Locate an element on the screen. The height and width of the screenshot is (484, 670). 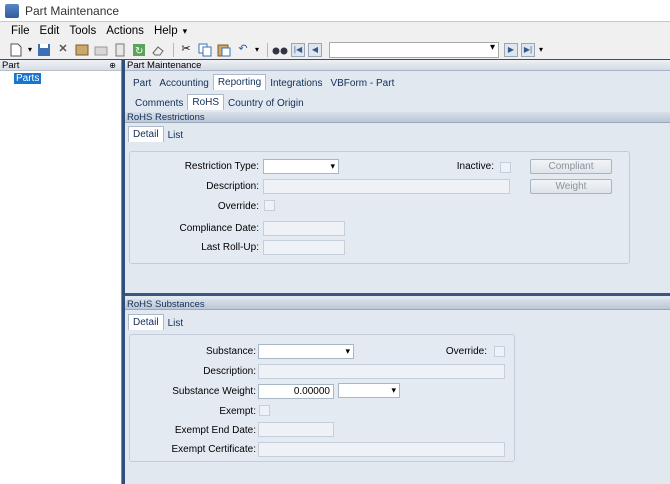
substance-description-label: Description: is located at coordinates (229, 371).